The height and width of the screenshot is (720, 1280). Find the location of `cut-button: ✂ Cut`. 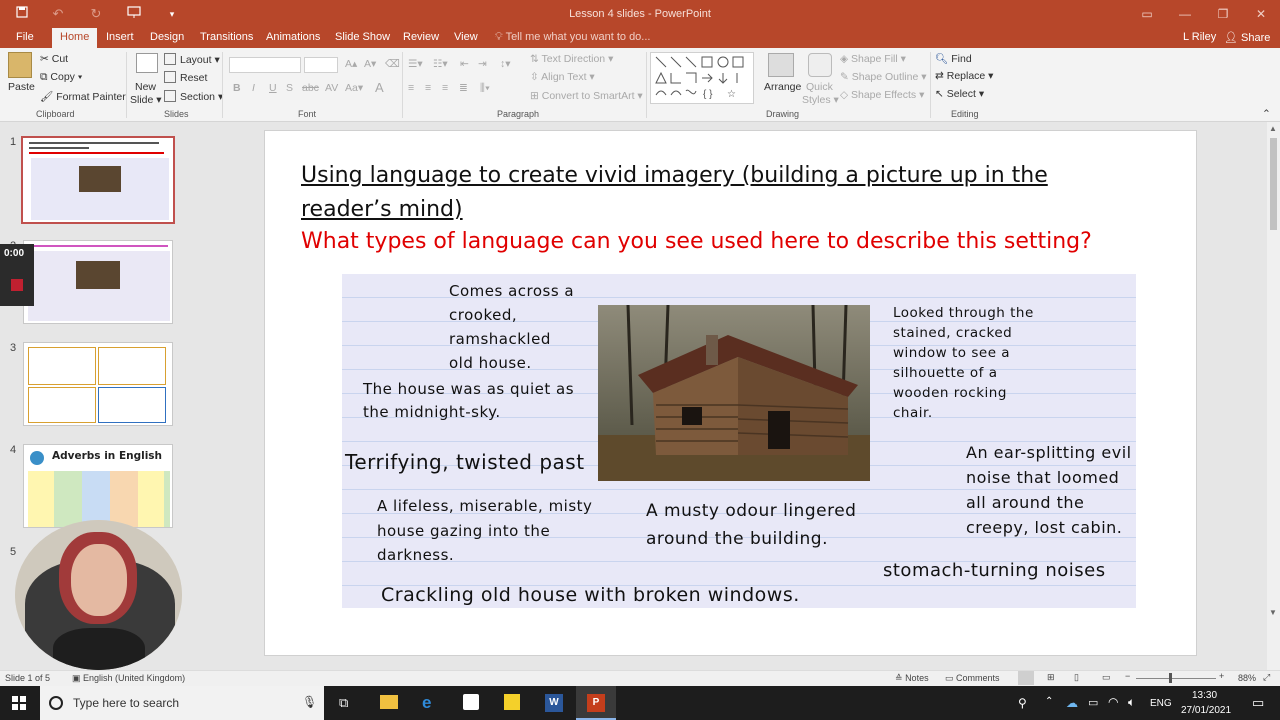

cut-button: ✂ Cut is located at coordinates (54, 59).